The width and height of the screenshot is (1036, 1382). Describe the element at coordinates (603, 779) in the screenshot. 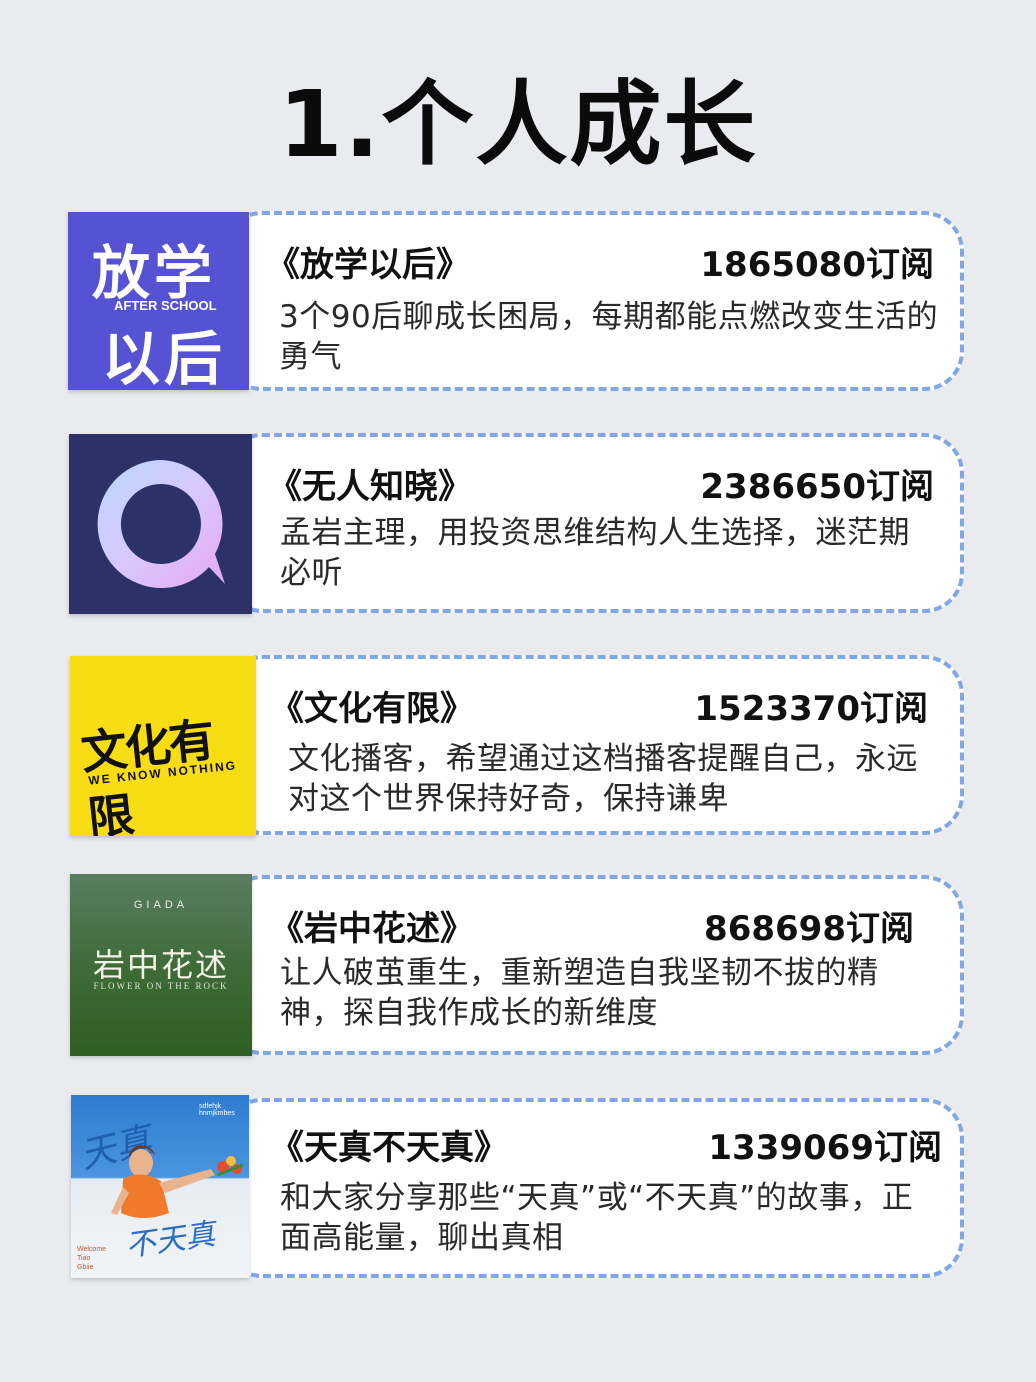

I see `podcast-description: 文化播客，希望通过这档播客提醒自己，永远对这个世界保持好奇，保持谦卑` at that location.